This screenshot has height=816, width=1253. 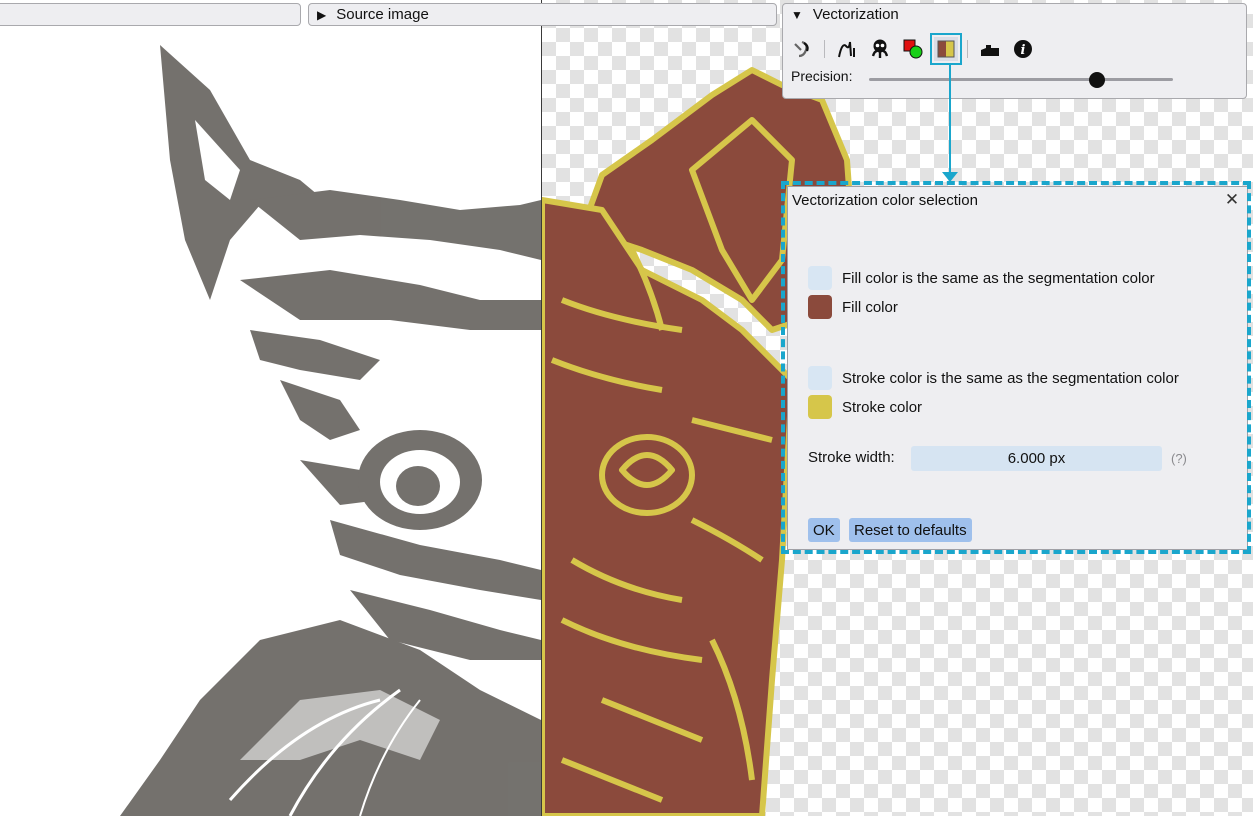 I want to click on callout-connector, so click(x=950, y=119).